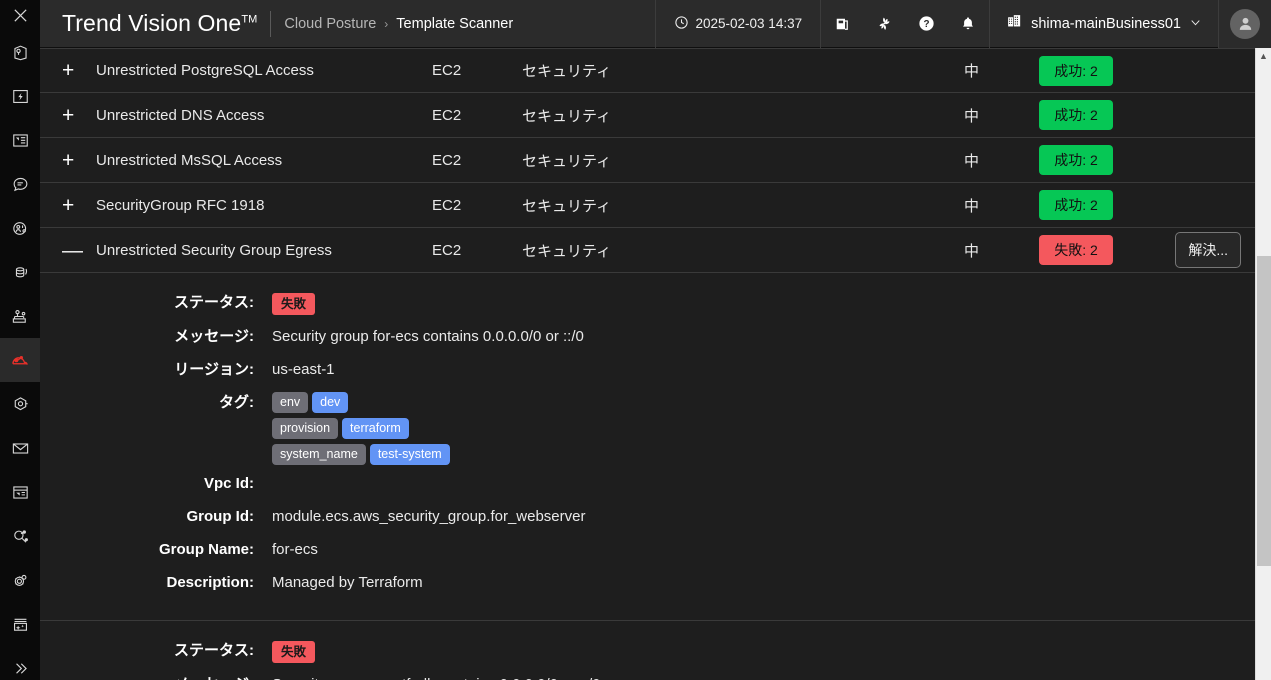 The height and width of the screenshot is (680, 1271). Describe the element at coordinates (79, 250) in the screenshot. I see `row-collapse-toggle-icon: —` at that location.